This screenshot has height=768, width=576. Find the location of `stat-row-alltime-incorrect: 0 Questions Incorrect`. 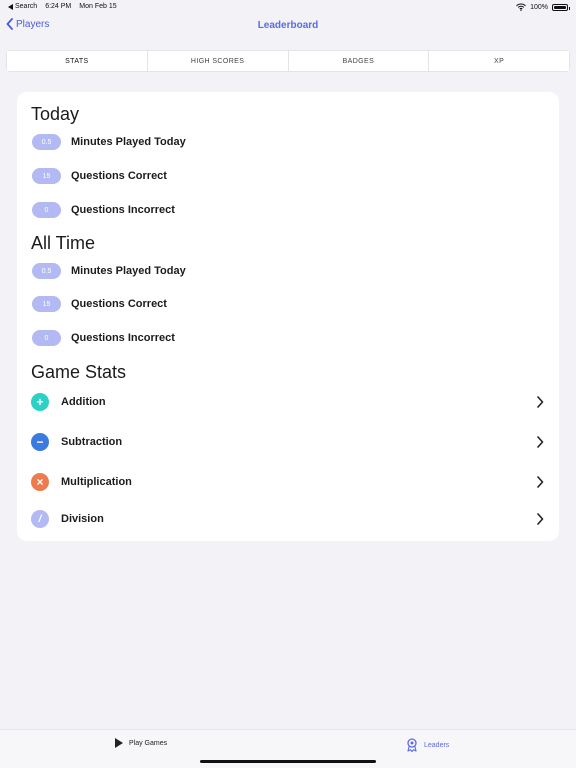

stat-row-alltime-incorrect: 0 Questions Incorrect is located at coordinates (103, 338).